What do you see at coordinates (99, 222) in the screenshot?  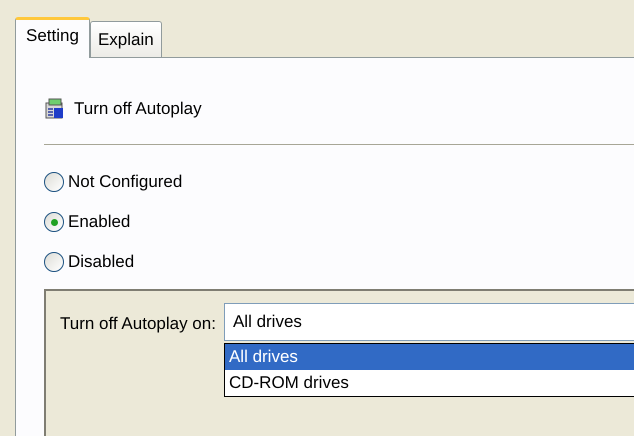 I see `radio-label: Enabled` at bounding box center [99, 222].